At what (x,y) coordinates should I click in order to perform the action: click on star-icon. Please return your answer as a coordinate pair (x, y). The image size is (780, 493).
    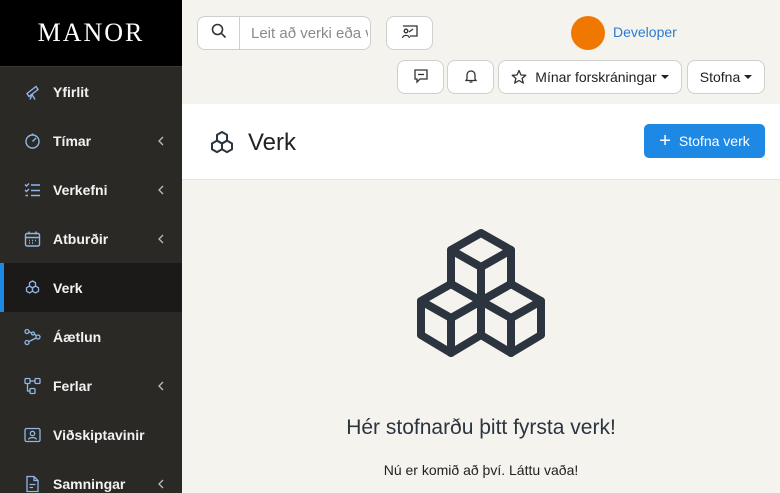
    Looking at the image, I should click on (519, 77).